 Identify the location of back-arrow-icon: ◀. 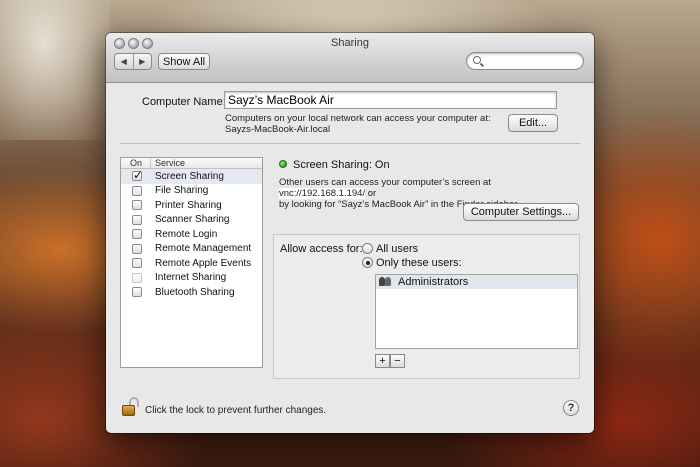
(124, 61).